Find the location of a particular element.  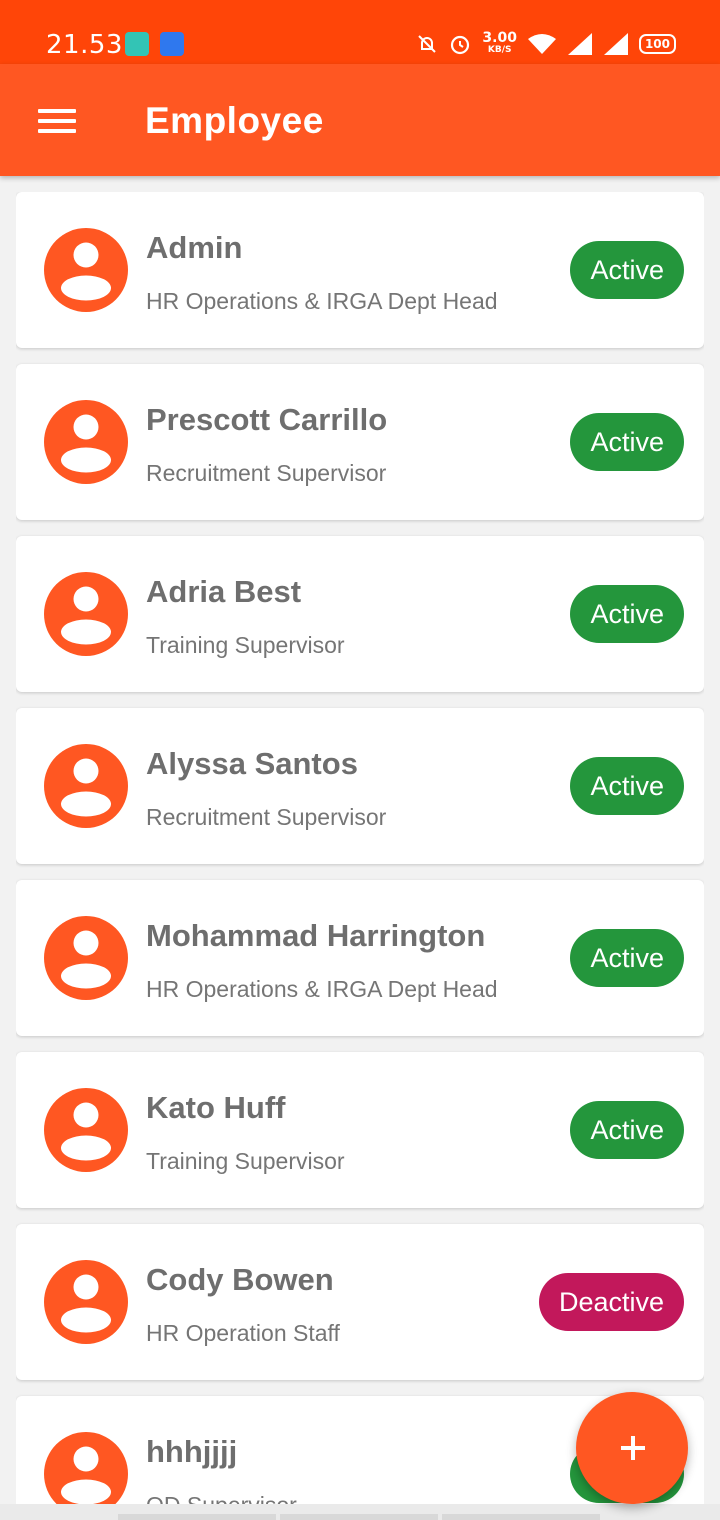

battery-icon: 100 is located at coordinates (657, 44).